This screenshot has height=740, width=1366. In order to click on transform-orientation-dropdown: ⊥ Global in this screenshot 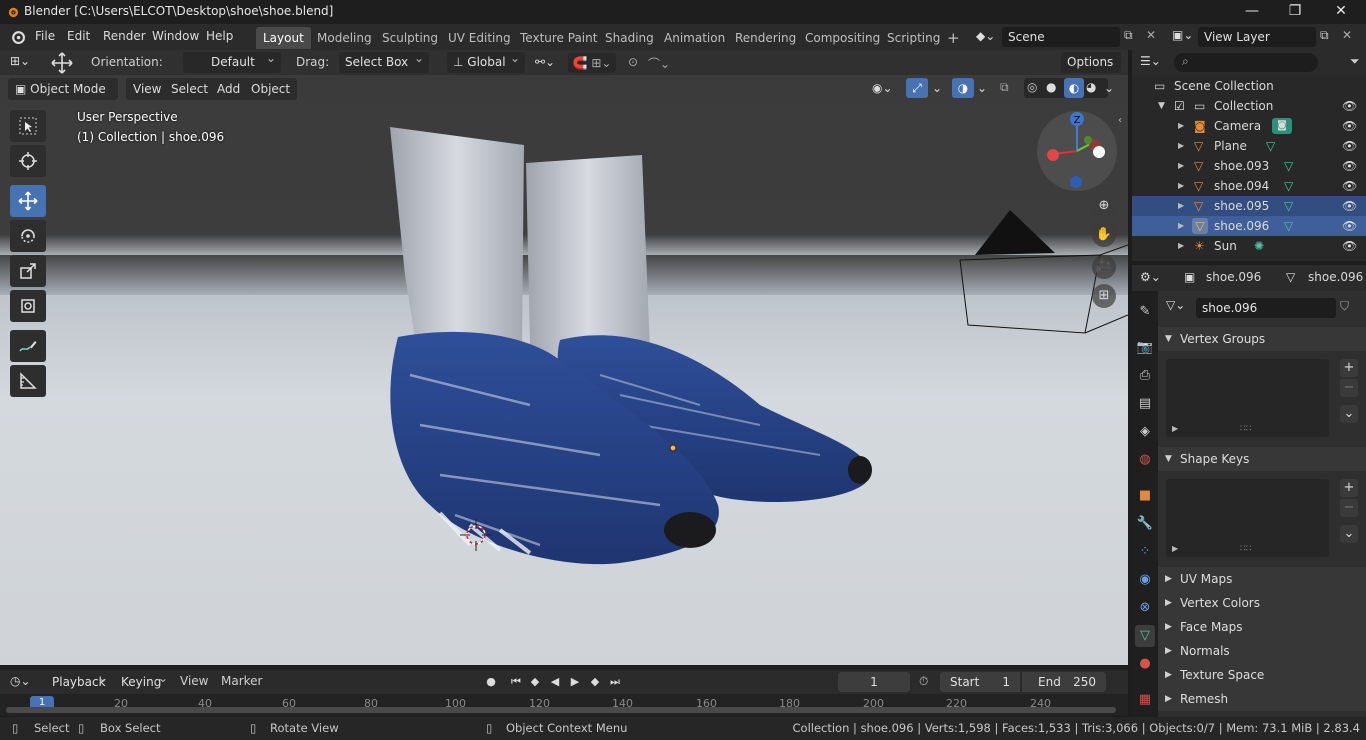, I will do `click(486, 60)`.